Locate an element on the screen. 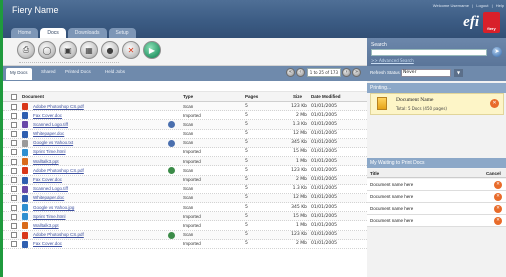 Image resolution: width=506 pixels, height=277 pixels. first-page-icon: « is located at coordinates (290, 72).